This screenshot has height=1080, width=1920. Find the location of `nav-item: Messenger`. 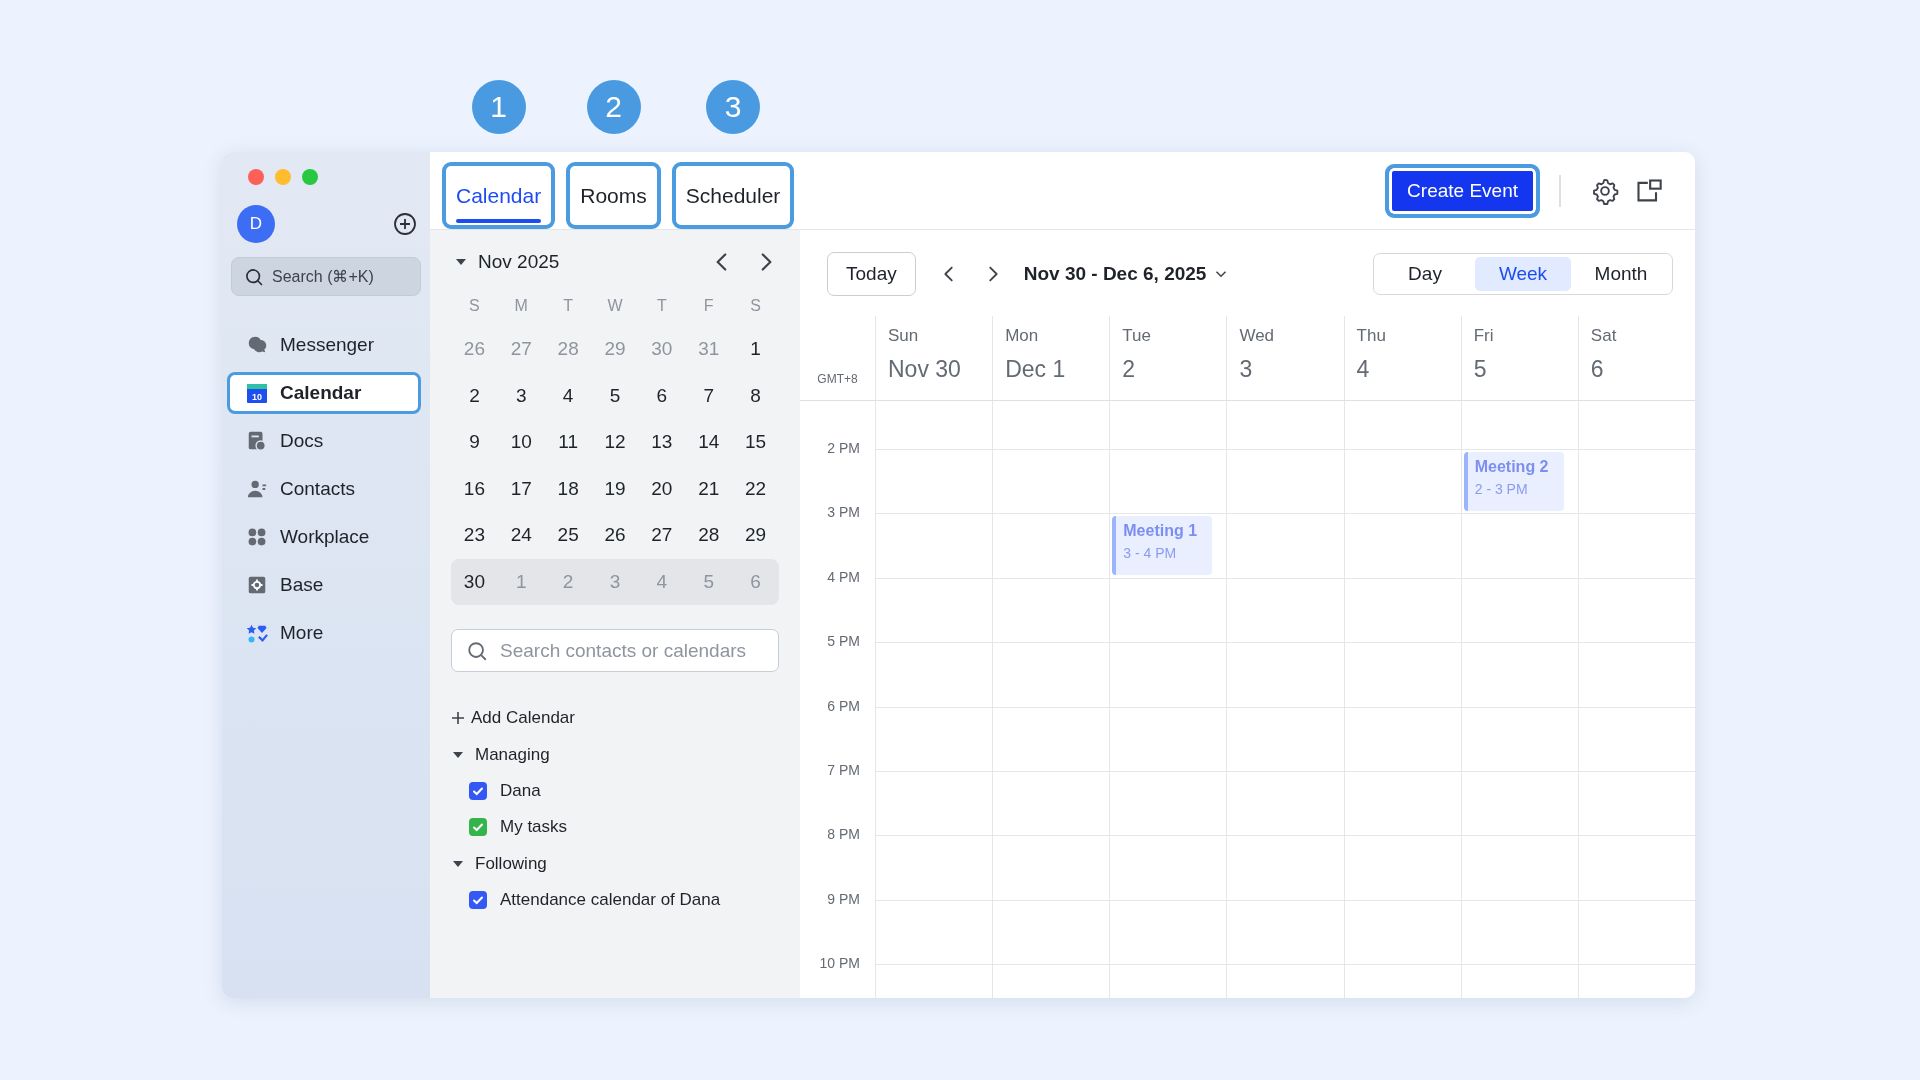

nav-item: Messenger is located at coordinates (324, 345).